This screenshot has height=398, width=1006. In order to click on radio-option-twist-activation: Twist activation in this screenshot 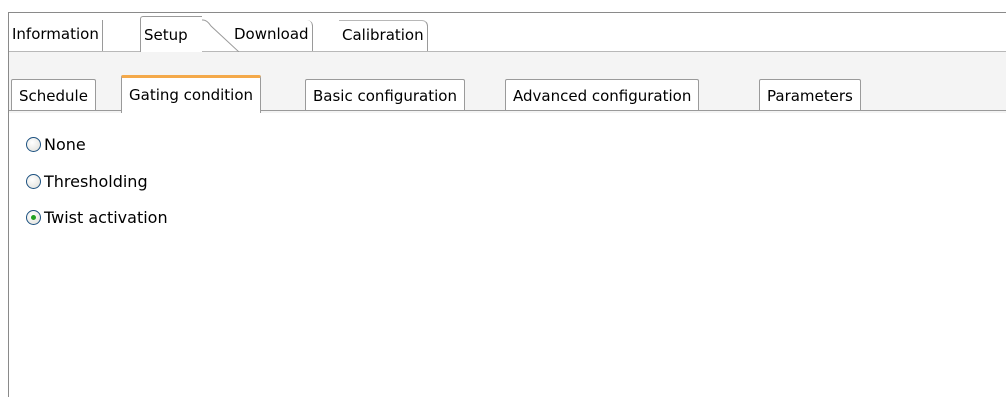, I will do `click(97, 217)`.